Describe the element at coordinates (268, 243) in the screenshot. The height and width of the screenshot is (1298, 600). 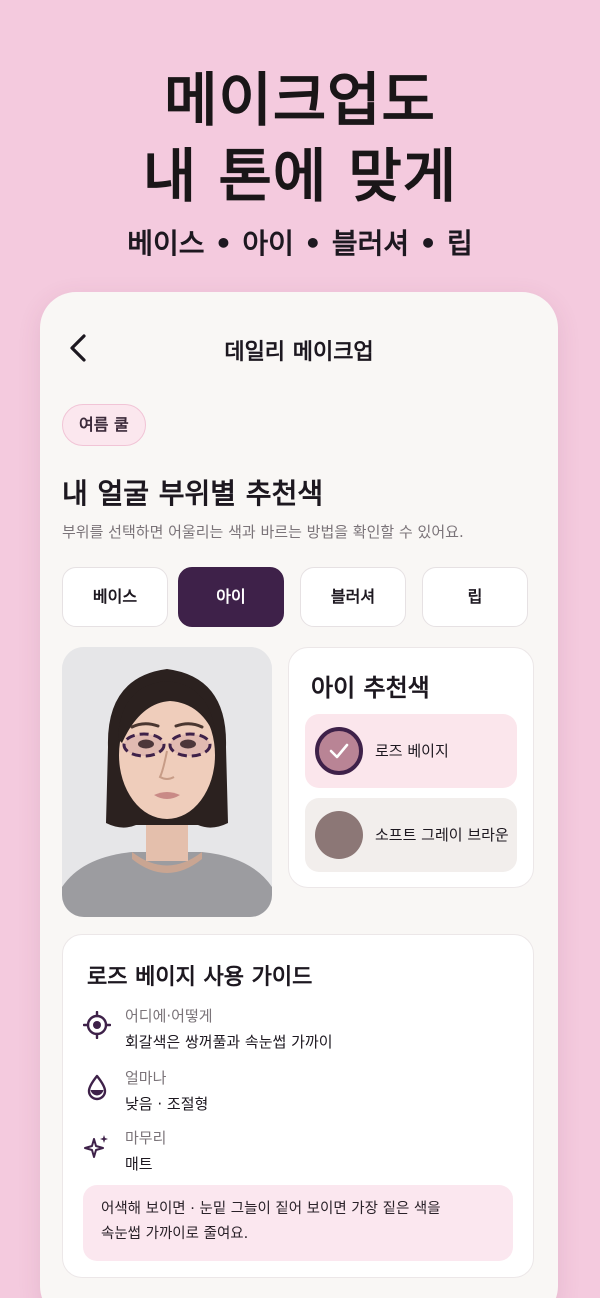
I see `hero-category-eye: 아이` at that location.